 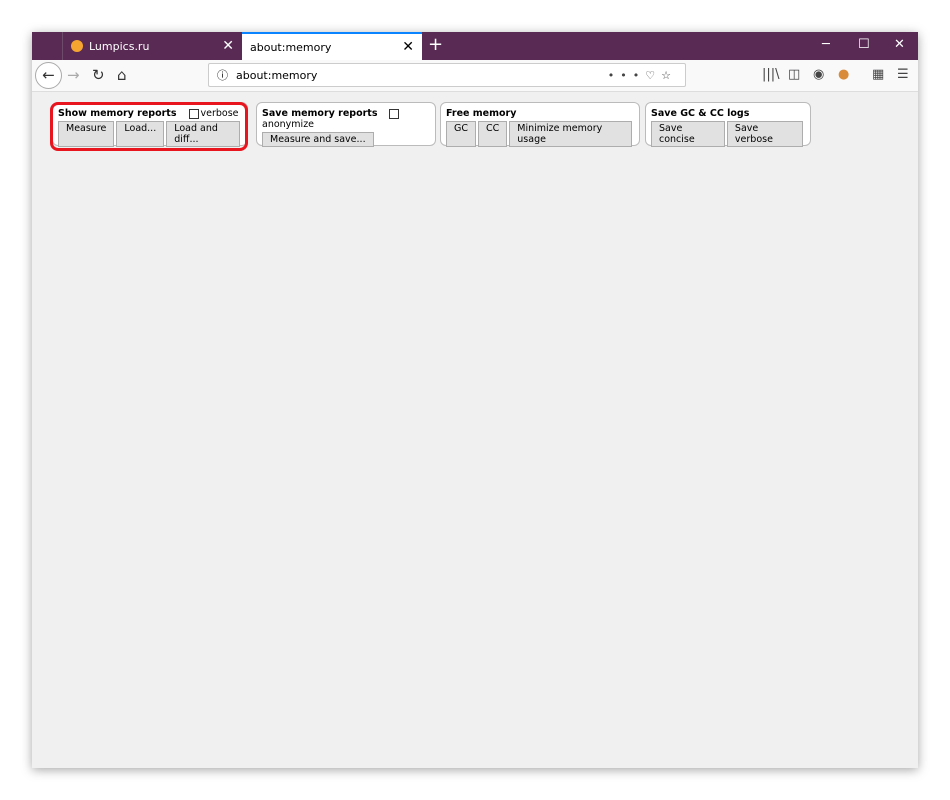 I want to click on reload-icon: ↻, so click(x=98, y=75).